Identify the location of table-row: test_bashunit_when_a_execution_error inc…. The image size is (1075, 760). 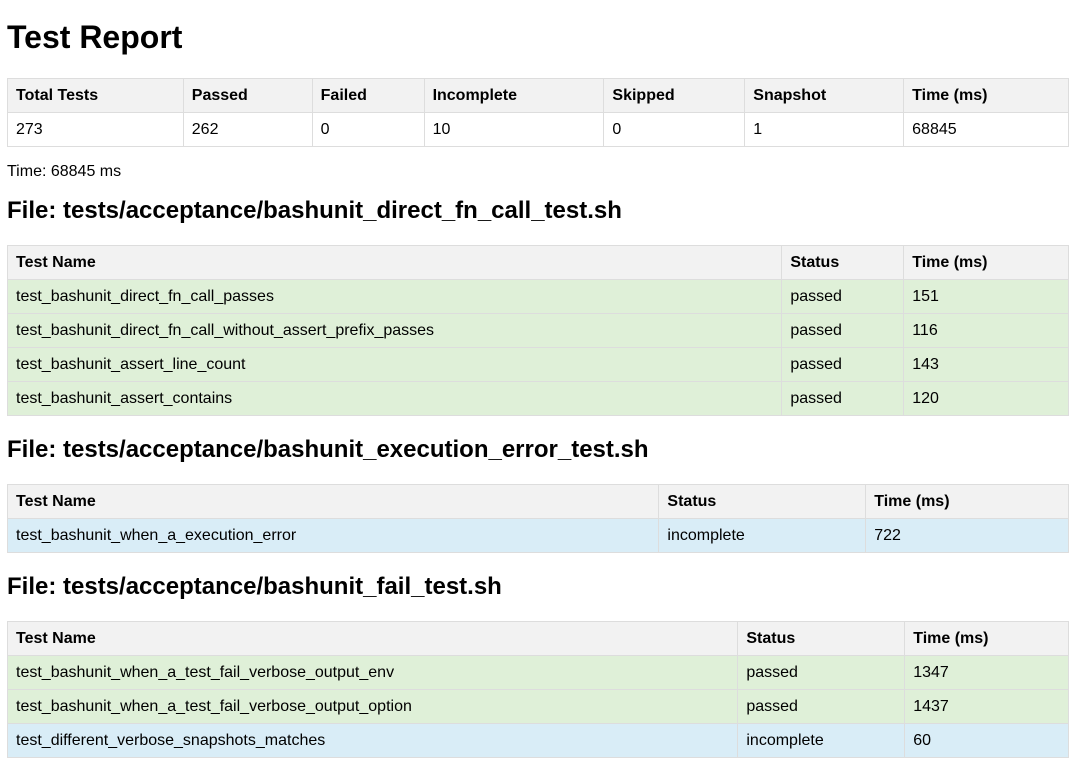
(537, 535).